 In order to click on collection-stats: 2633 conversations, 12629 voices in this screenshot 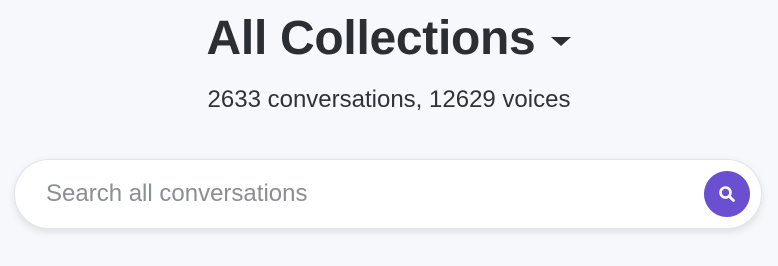, I will do `click(389, 99)`.